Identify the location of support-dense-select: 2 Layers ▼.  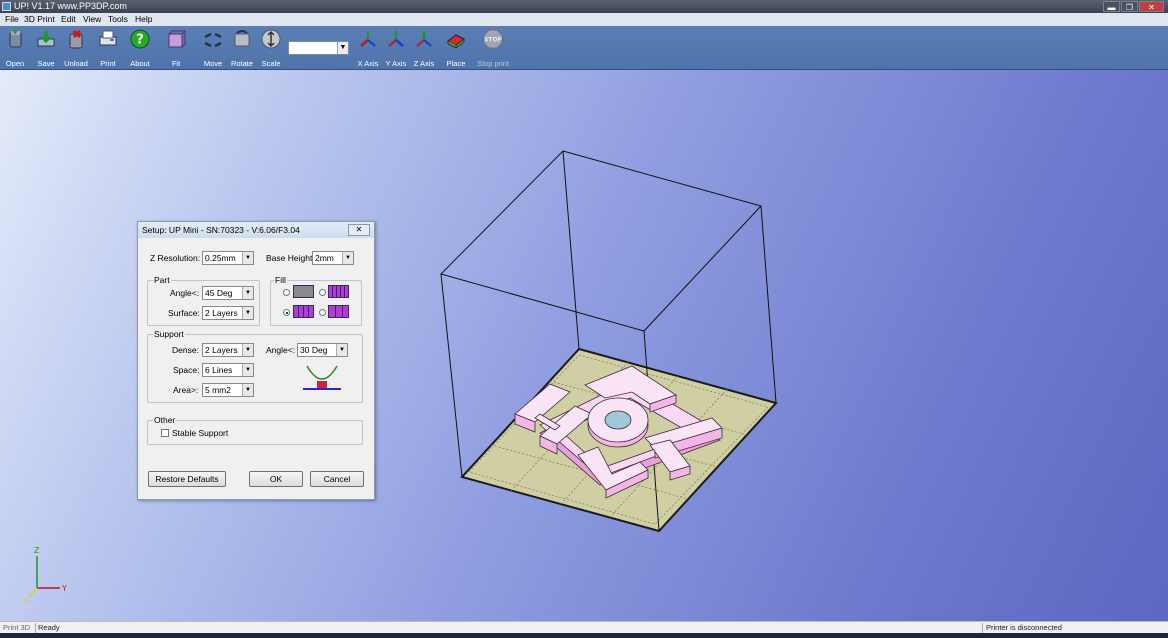
(228, 350).